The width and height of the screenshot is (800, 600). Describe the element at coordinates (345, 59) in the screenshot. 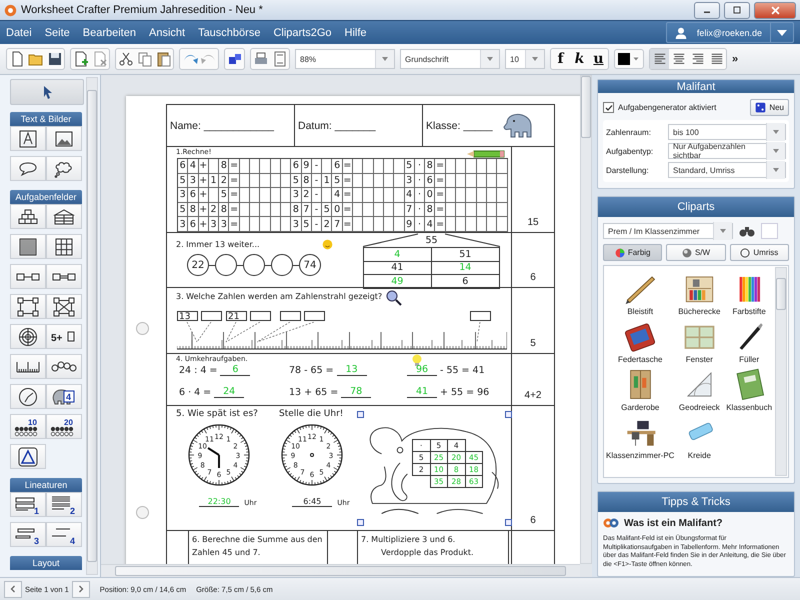

I see `zoom-select: 88%` at that location.